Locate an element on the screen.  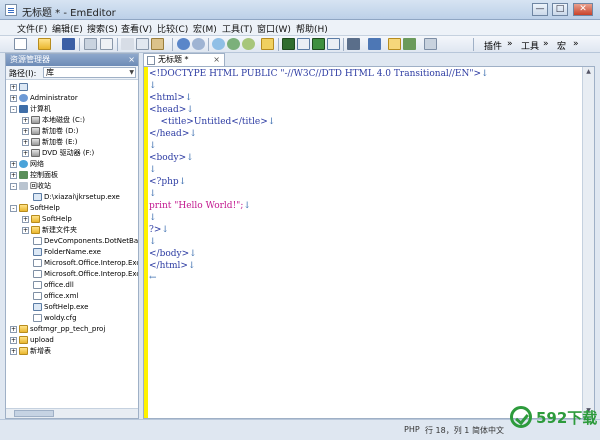
path-select: 库 ▼ is located at coordinates (89, 72).